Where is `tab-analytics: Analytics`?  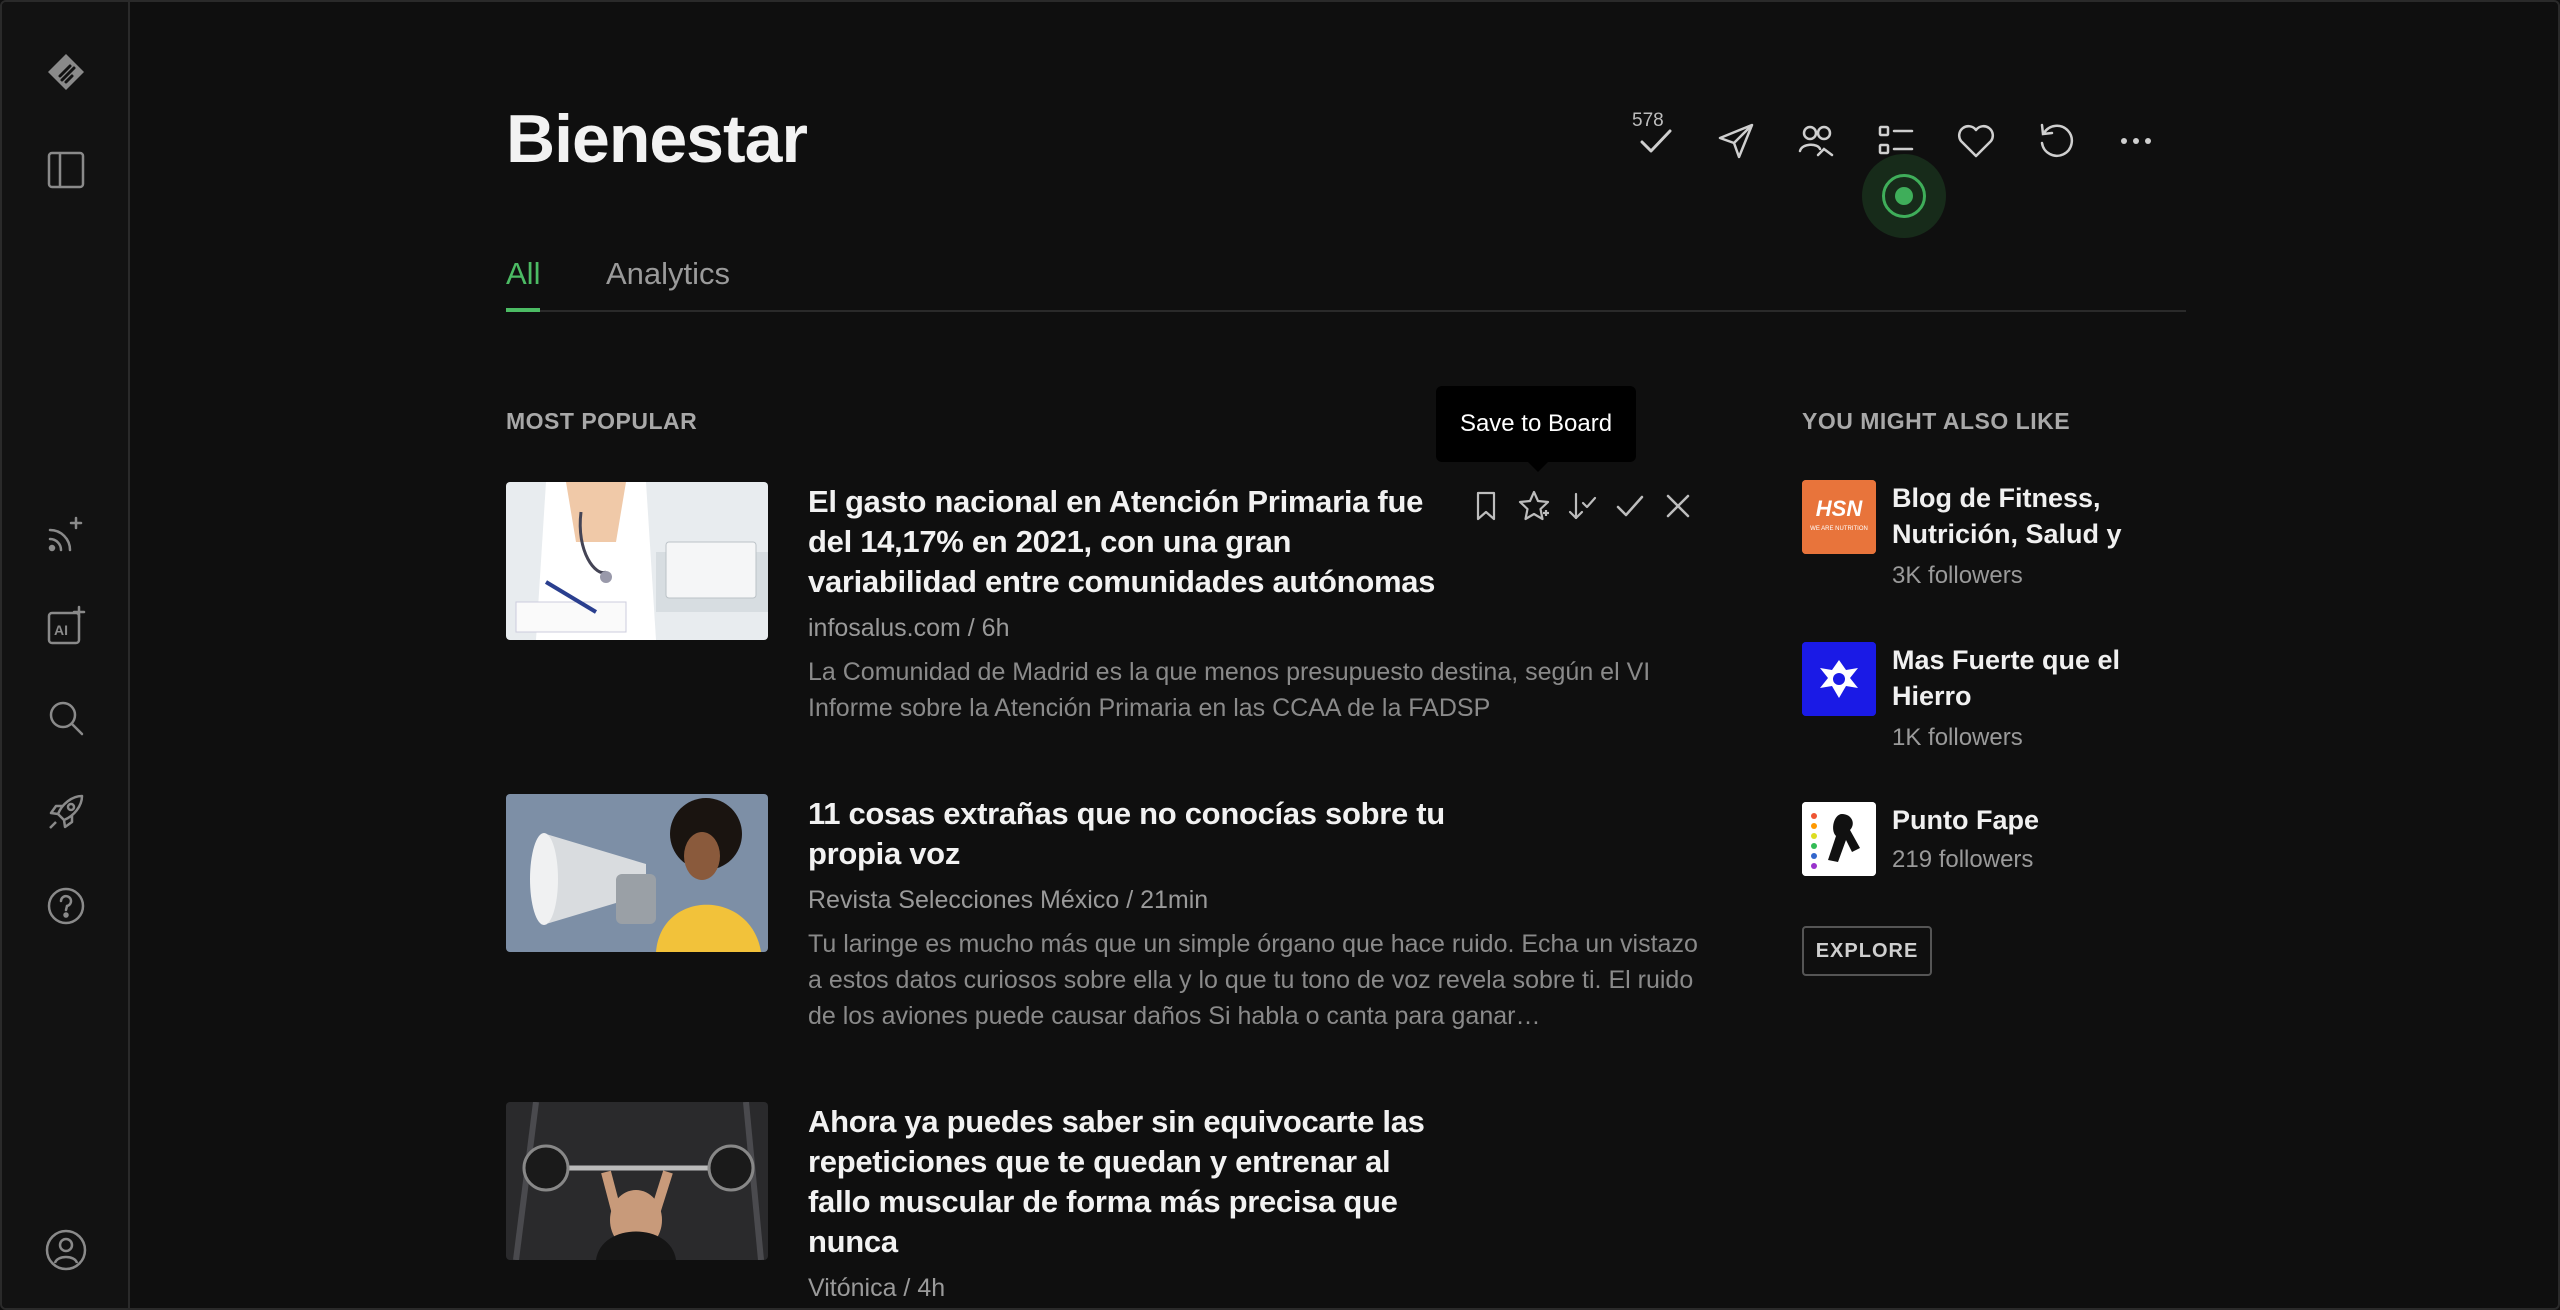 tab-analytics: Analytics is located at coordinates (668, 282).